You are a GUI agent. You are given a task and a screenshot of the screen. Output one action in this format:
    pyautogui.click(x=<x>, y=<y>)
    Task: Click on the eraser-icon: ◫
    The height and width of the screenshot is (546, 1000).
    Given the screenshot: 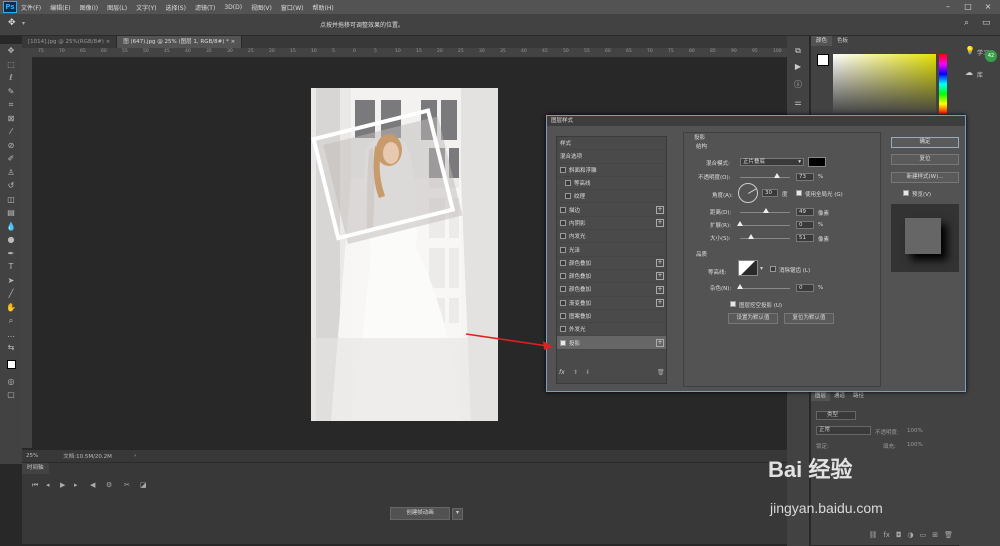 What is the action you would take?
    pyautogui.click(x=11, y=200)
    